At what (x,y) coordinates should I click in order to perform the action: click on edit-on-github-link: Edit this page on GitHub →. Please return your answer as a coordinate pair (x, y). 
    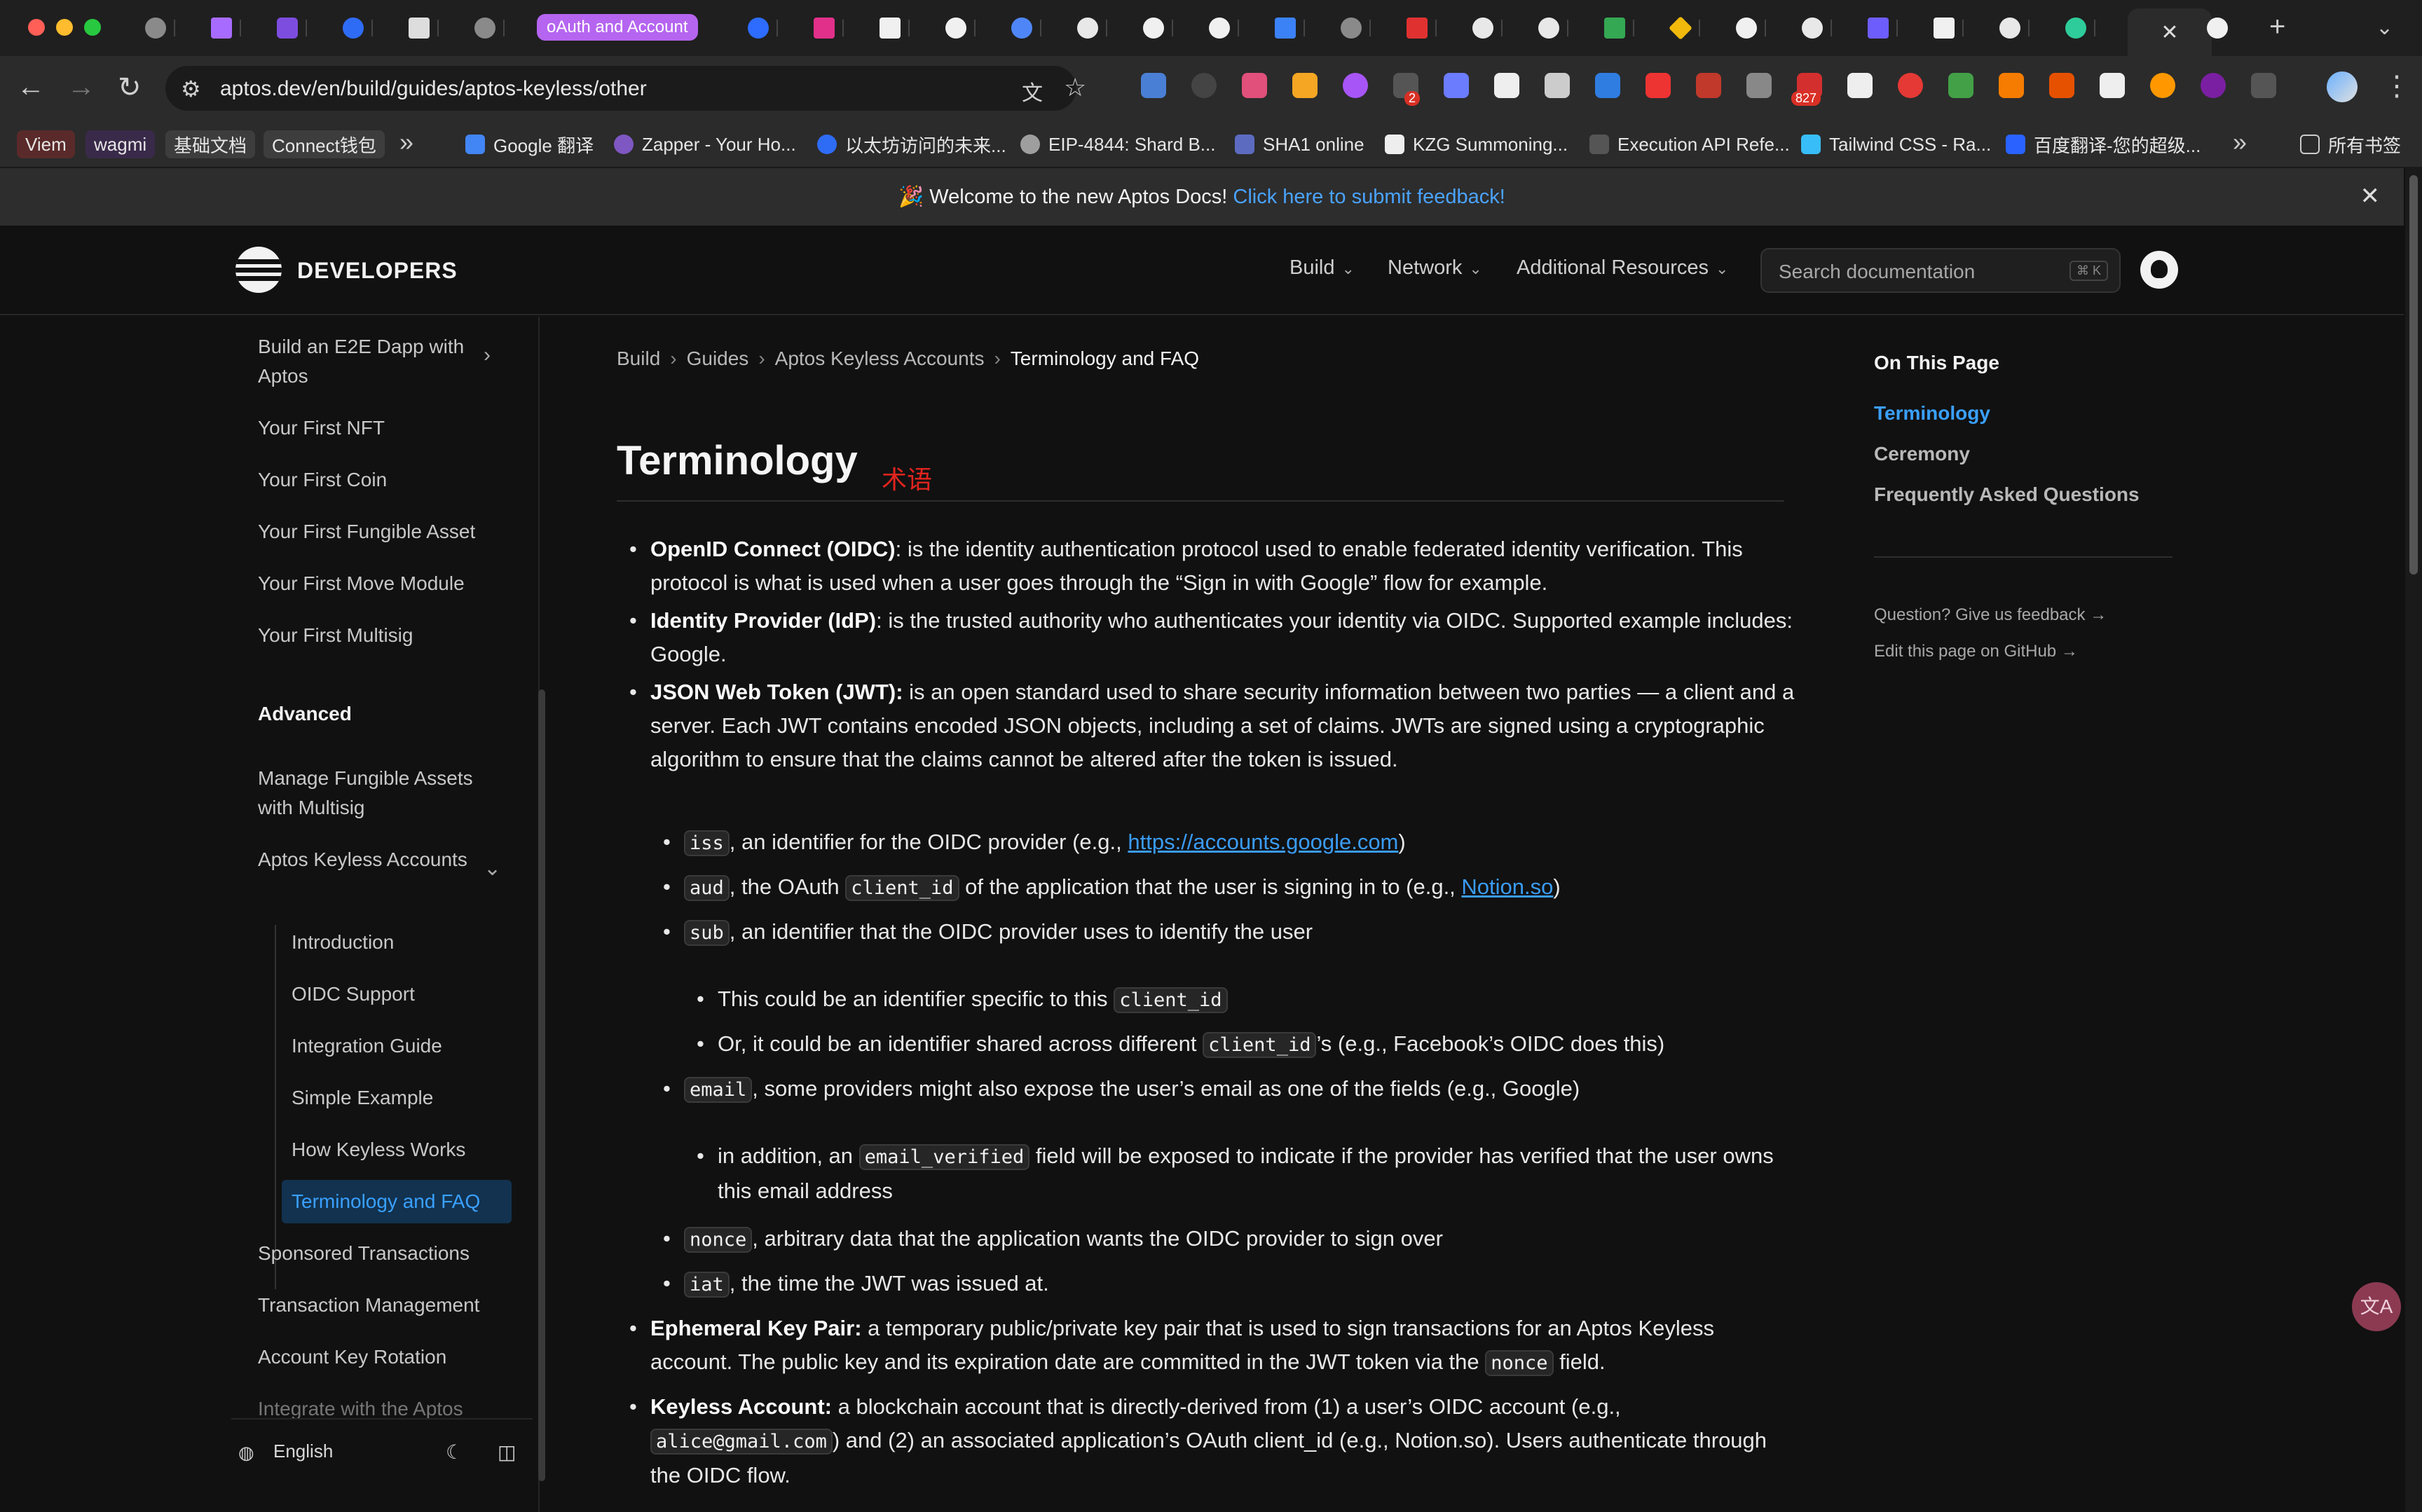
    Looking at the image, I should click on (1976, 651).